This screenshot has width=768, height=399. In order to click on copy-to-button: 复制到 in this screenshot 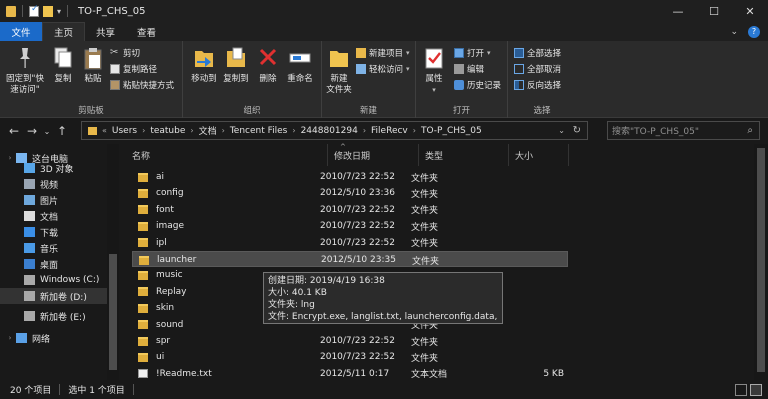, I will do `click(236, 65)`.